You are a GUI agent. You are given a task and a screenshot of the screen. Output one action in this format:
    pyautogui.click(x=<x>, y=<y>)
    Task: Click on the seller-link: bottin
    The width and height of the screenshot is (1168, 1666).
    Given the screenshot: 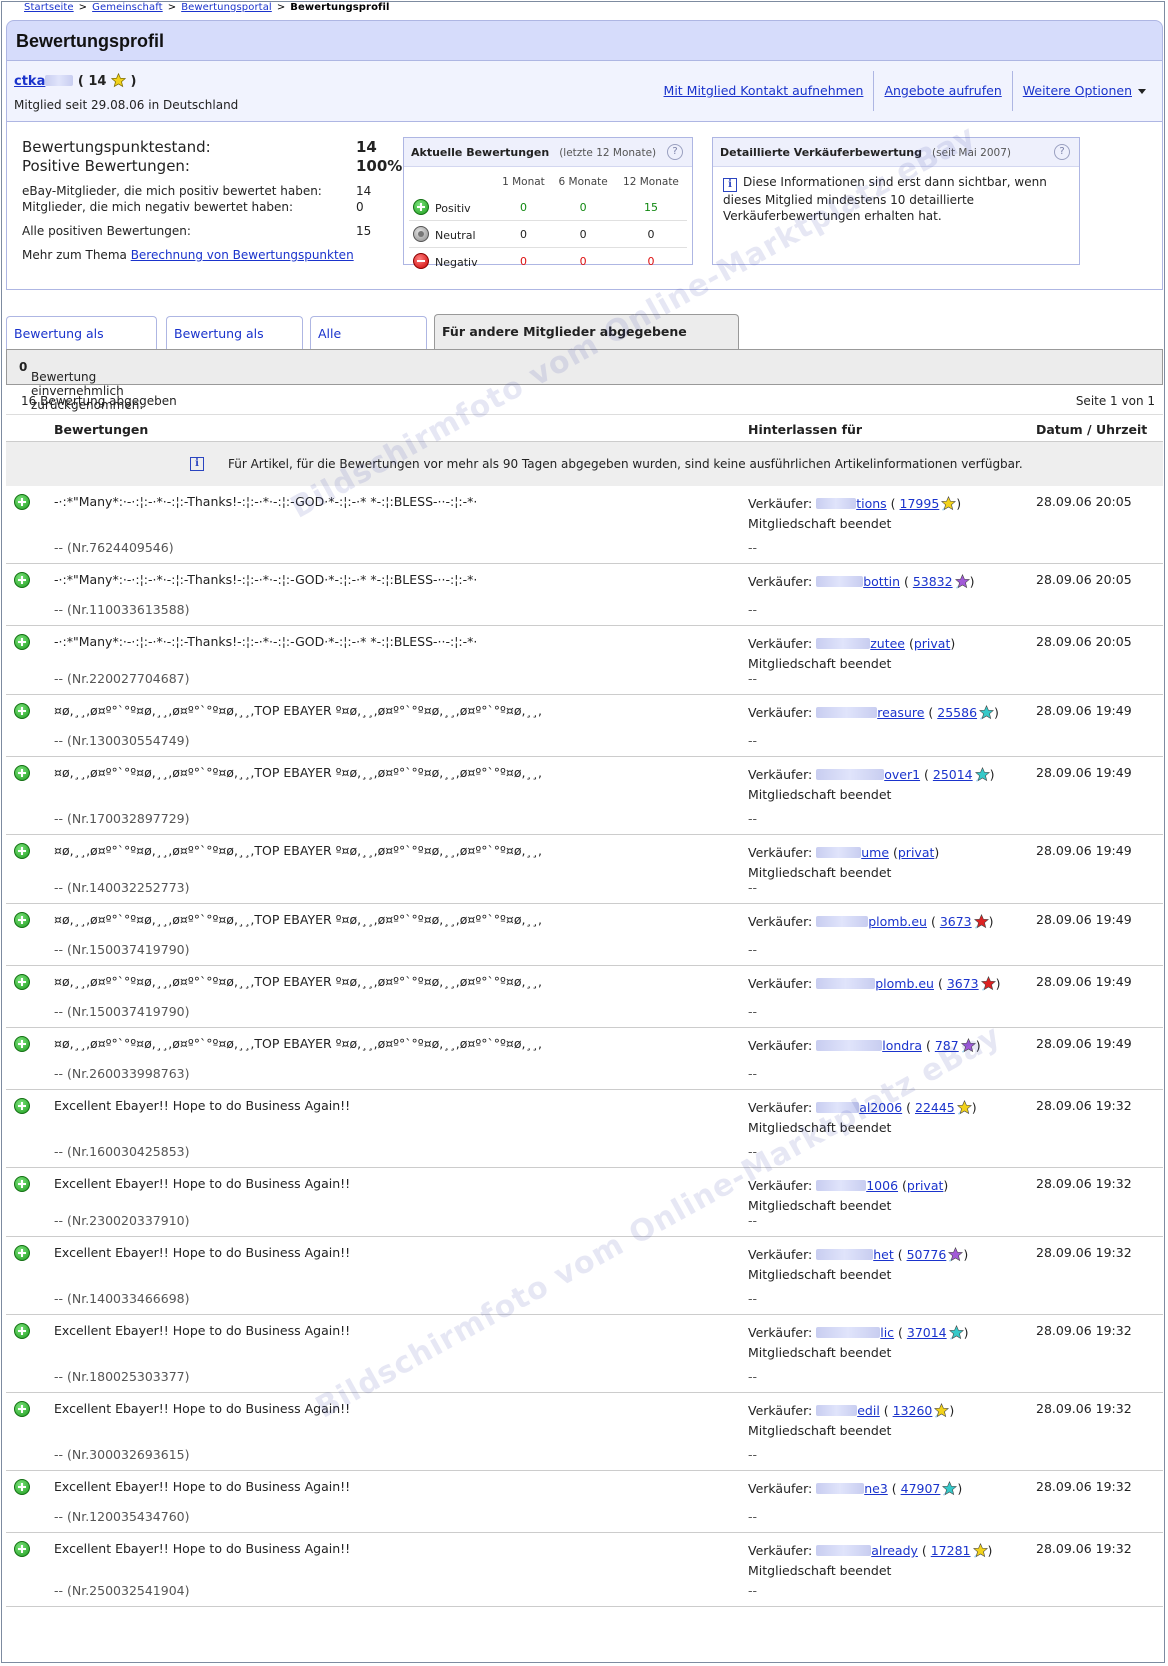 What is the action you would take?
    pyautogui.click(x=858, y=581)
    